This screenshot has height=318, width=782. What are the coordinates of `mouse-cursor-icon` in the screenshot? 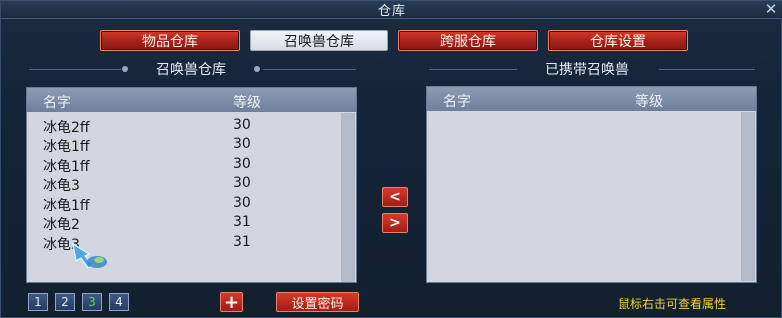 It's located at (89, 255).